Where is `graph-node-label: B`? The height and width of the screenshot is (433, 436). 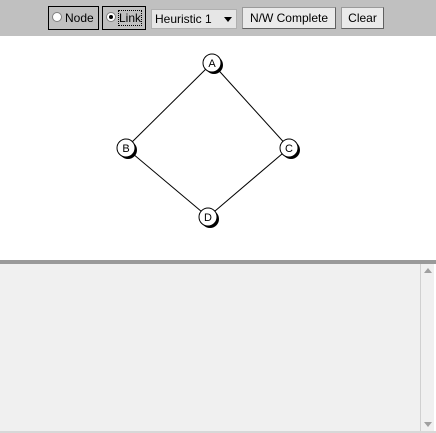 graph-node-label: B is located at coordinates (125, 149).